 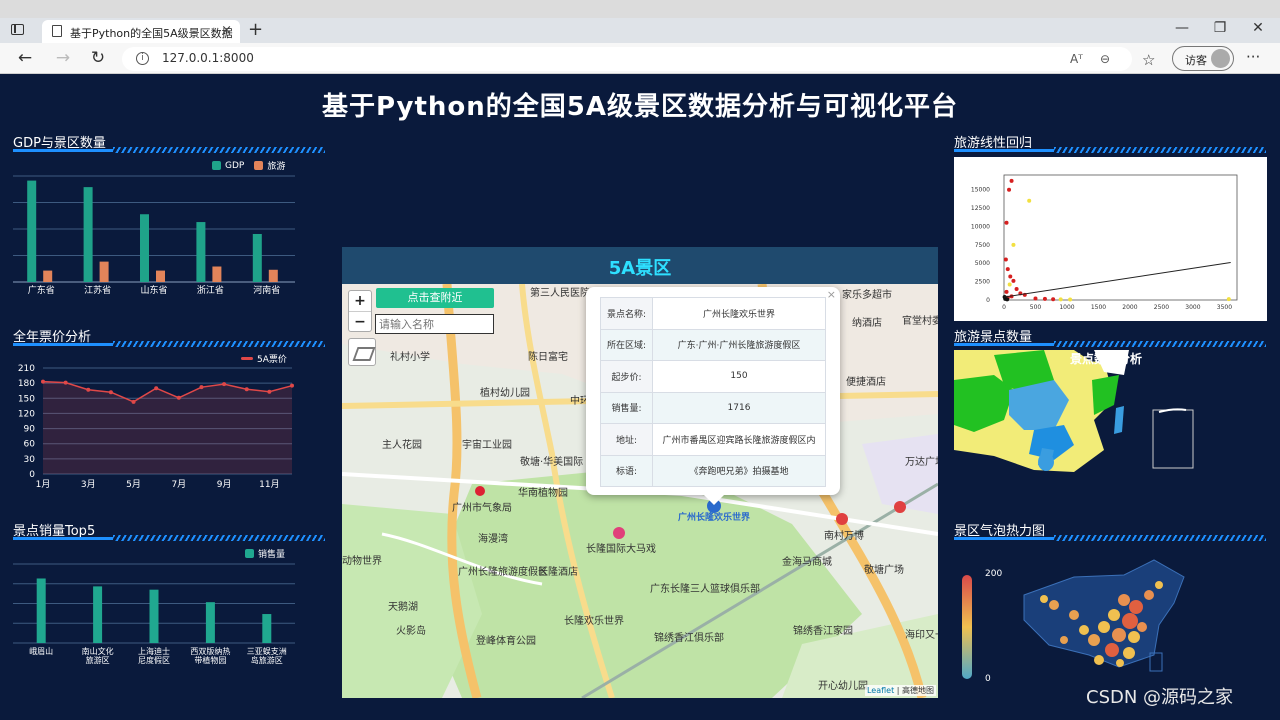 What do you see at coordinates (169, 150) in the screenshot?
I see `gdp-panel-underline` at bounding box center [169, 150].